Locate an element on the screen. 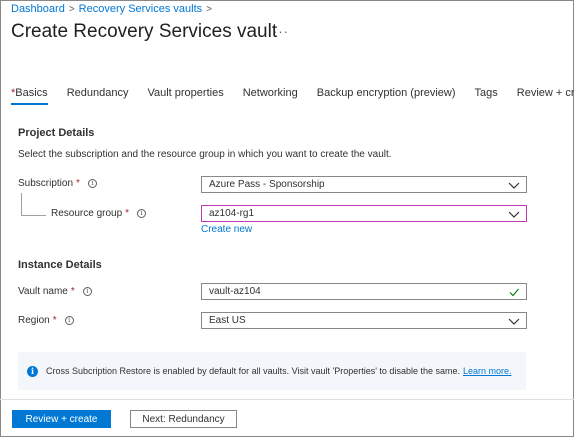 Image resolution: width=574 pixels, height=437 pixels. review-create-button: Review + create is located at coordinates (61, 419).